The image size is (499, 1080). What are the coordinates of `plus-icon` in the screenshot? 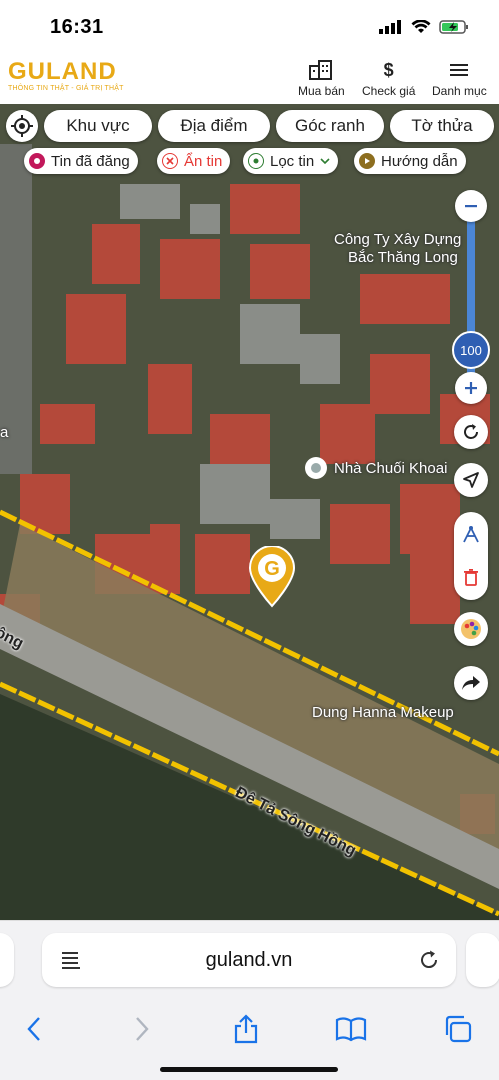 It's located at (471, 388).